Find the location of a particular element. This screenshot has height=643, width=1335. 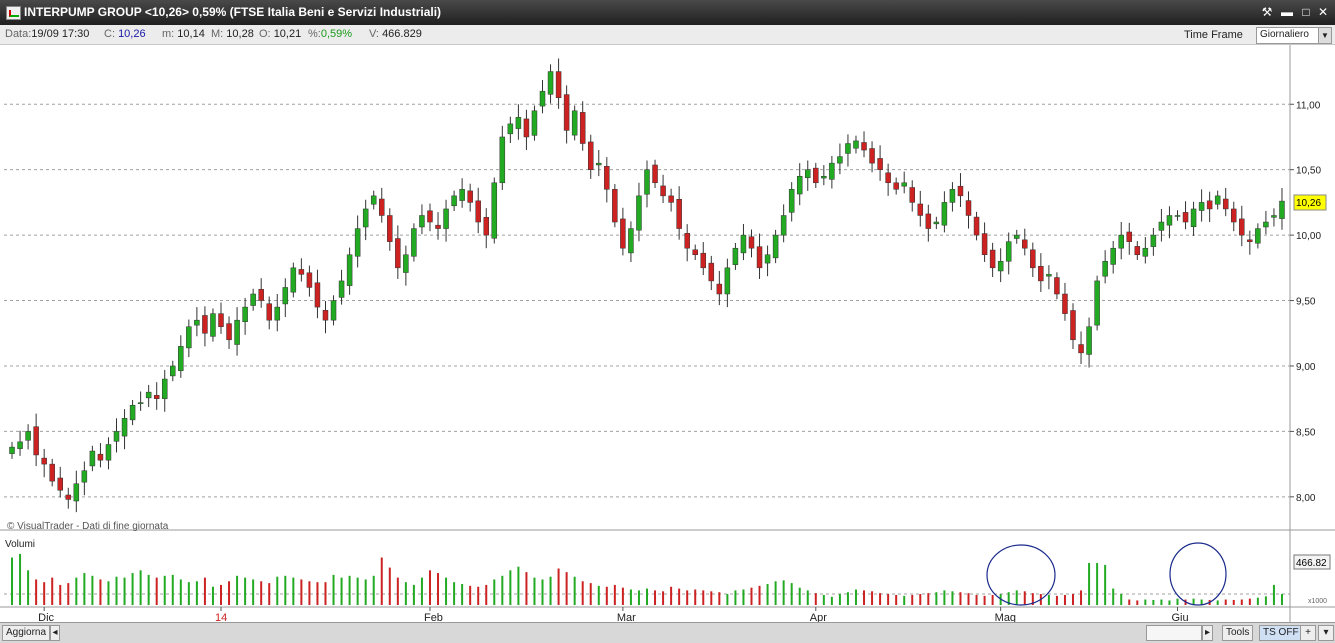

maximize-button: □ is located at coordinates (1306, 12).